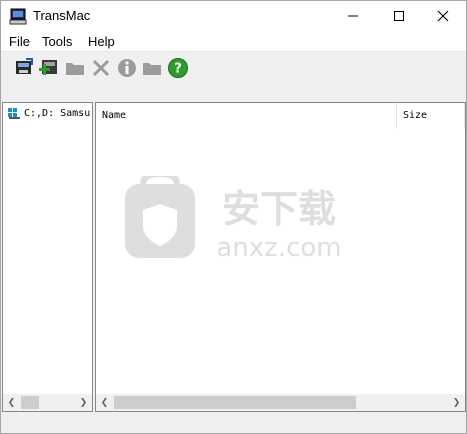 This screenshot has width=467, height=434. Describe the element at coordinates (233, 16) in the screenshot. I see `title-bar: TransMac` at that location.